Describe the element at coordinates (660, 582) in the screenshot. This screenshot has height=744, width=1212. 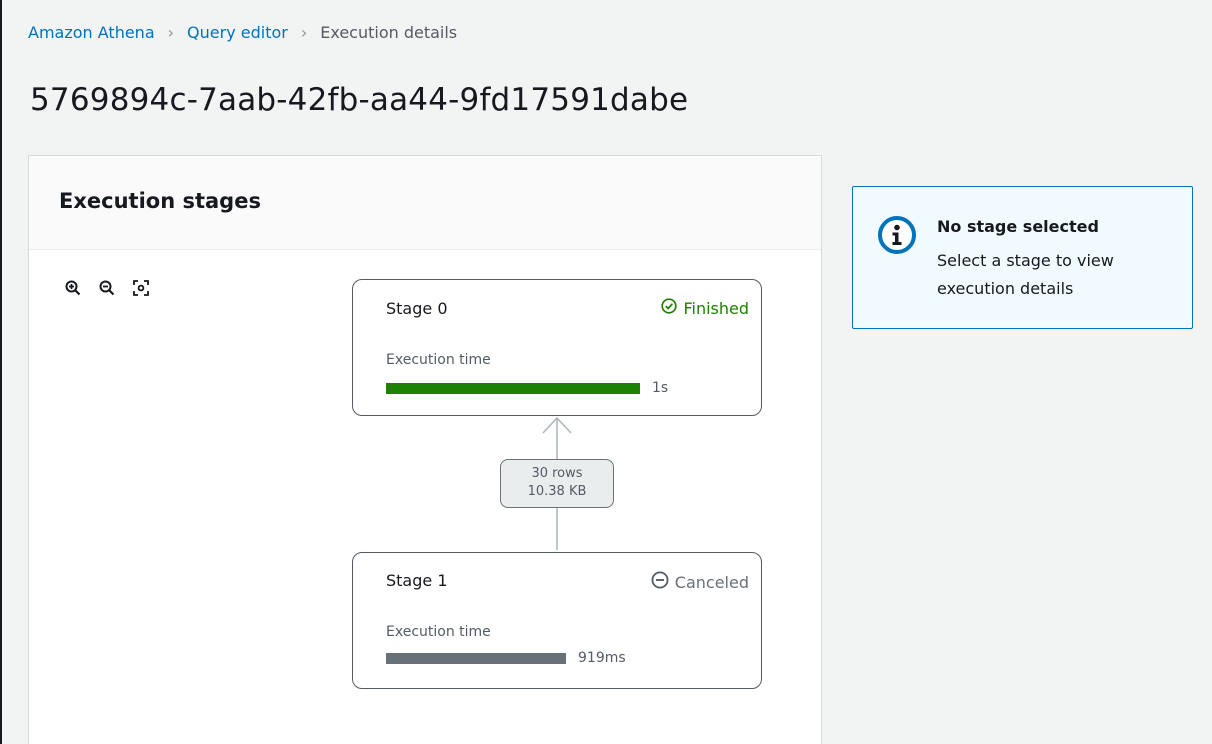
I see `minus-circle-icon` at that location.